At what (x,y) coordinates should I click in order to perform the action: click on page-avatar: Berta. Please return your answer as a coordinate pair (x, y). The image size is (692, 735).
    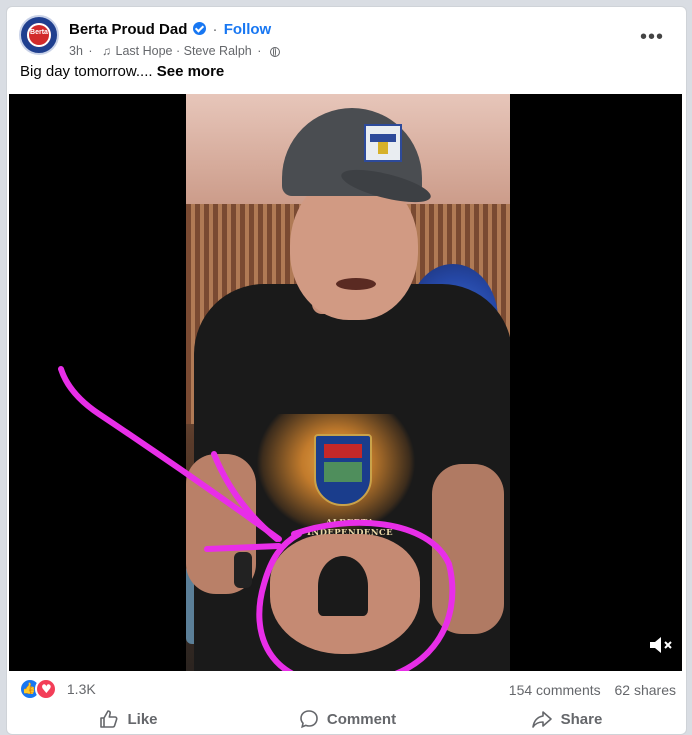
    Looking at the image, I should click on (39, 35).